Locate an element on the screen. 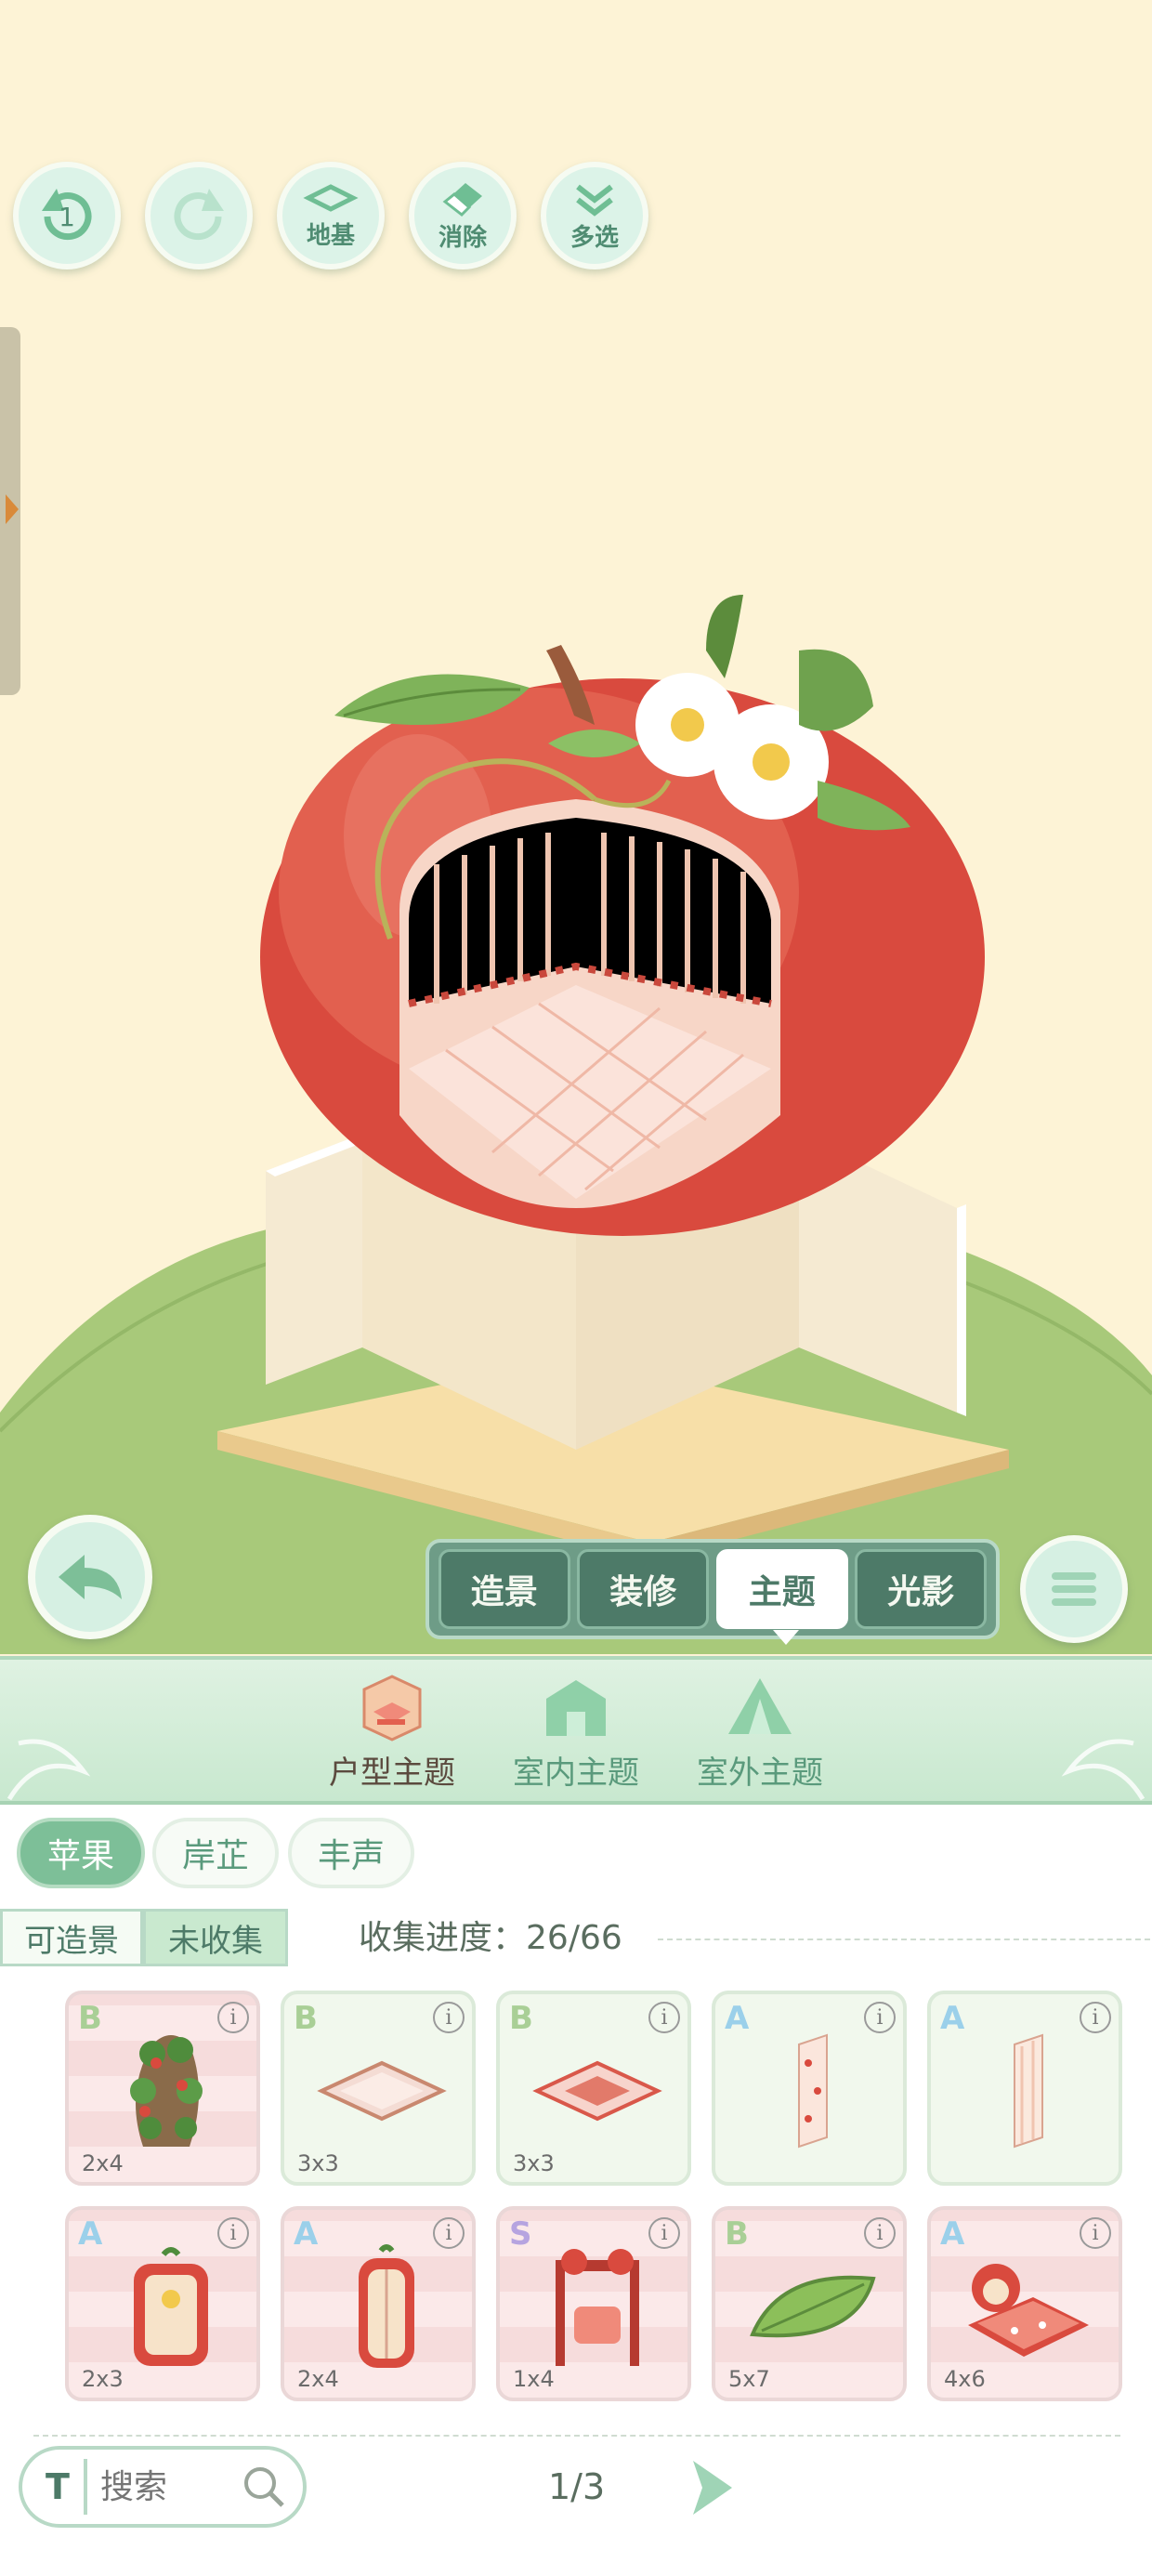 This screenshot has width=1152, height=2576. item-card: A i 4x6 is located at coordinates (1024, 2303).